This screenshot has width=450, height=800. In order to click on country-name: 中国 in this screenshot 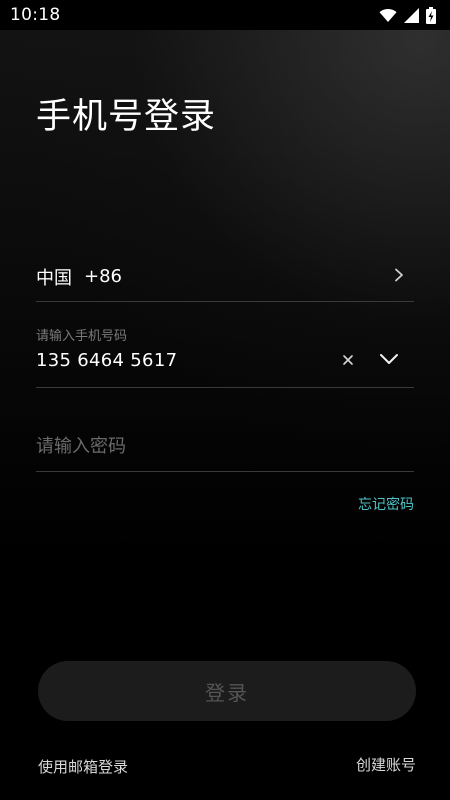, I will do `click(54, 278)`.